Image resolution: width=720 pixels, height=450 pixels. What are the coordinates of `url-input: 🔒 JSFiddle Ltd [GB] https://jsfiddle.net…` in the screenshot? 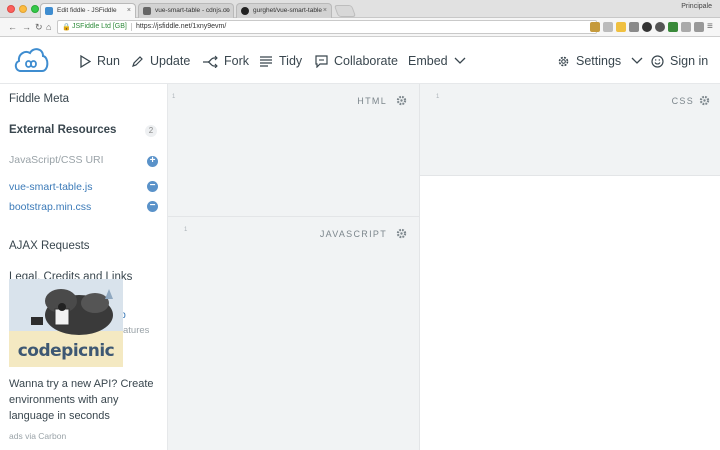 It's located at (327, 27).